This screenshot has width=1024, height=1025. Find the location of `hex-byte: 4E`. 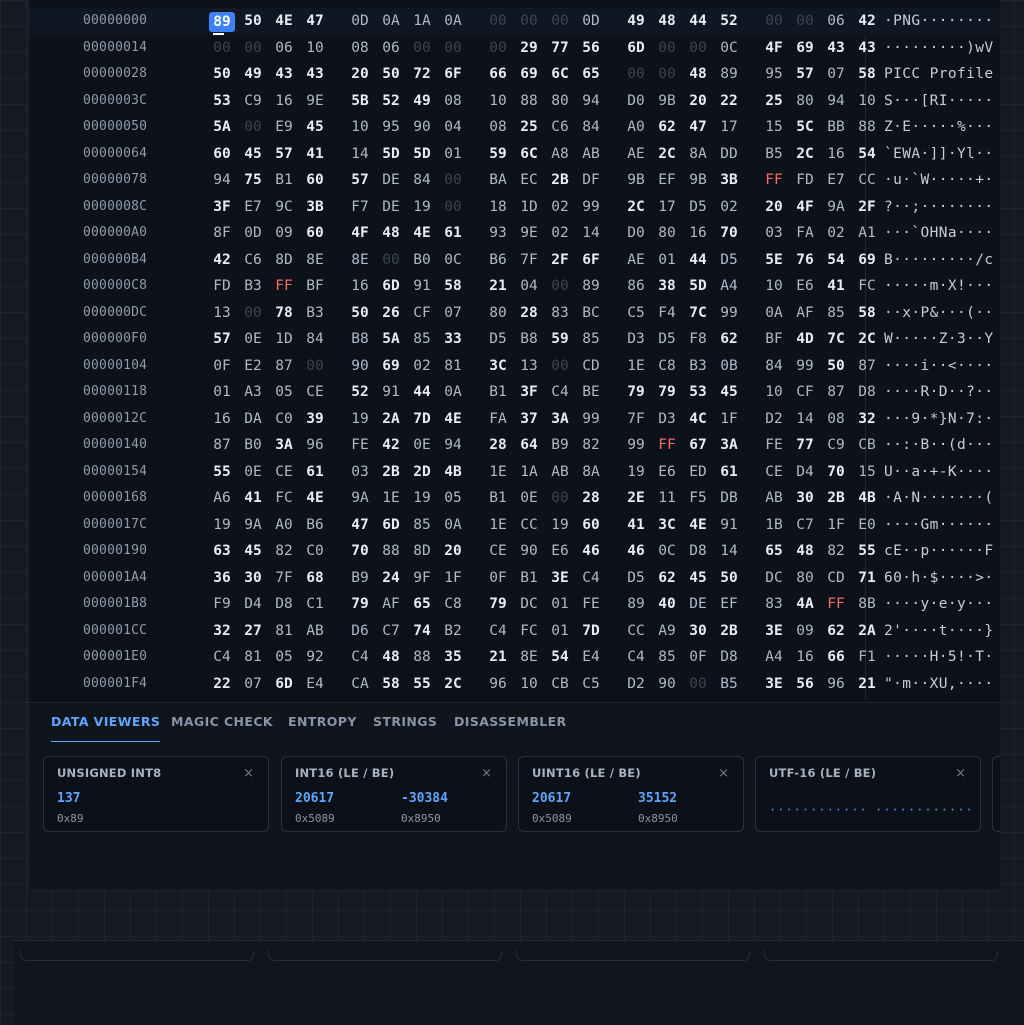

hex-byte: 4E is located at coordinates (284, 21).